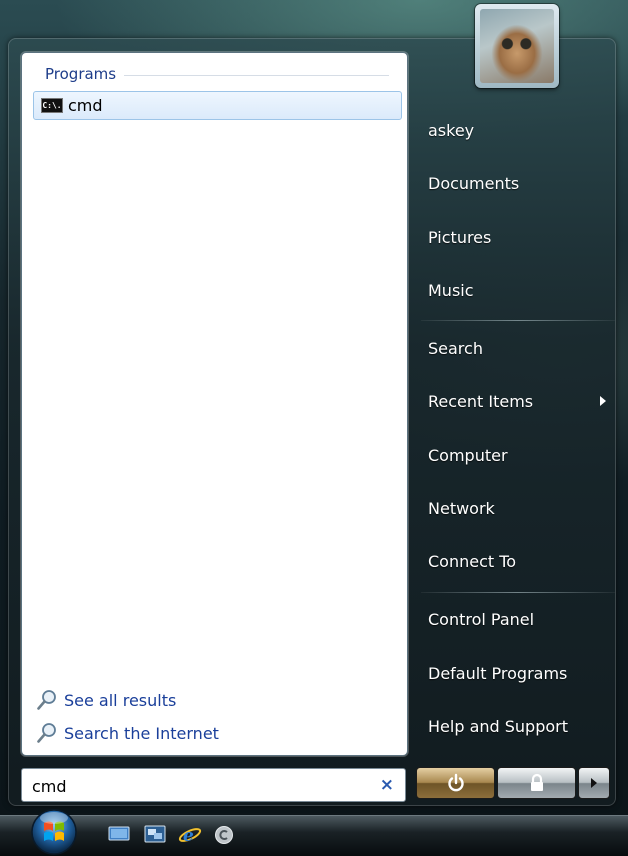 The height and width of the screenshot is (856, 628). I want to click on avatar-photo, so click(517, 46).